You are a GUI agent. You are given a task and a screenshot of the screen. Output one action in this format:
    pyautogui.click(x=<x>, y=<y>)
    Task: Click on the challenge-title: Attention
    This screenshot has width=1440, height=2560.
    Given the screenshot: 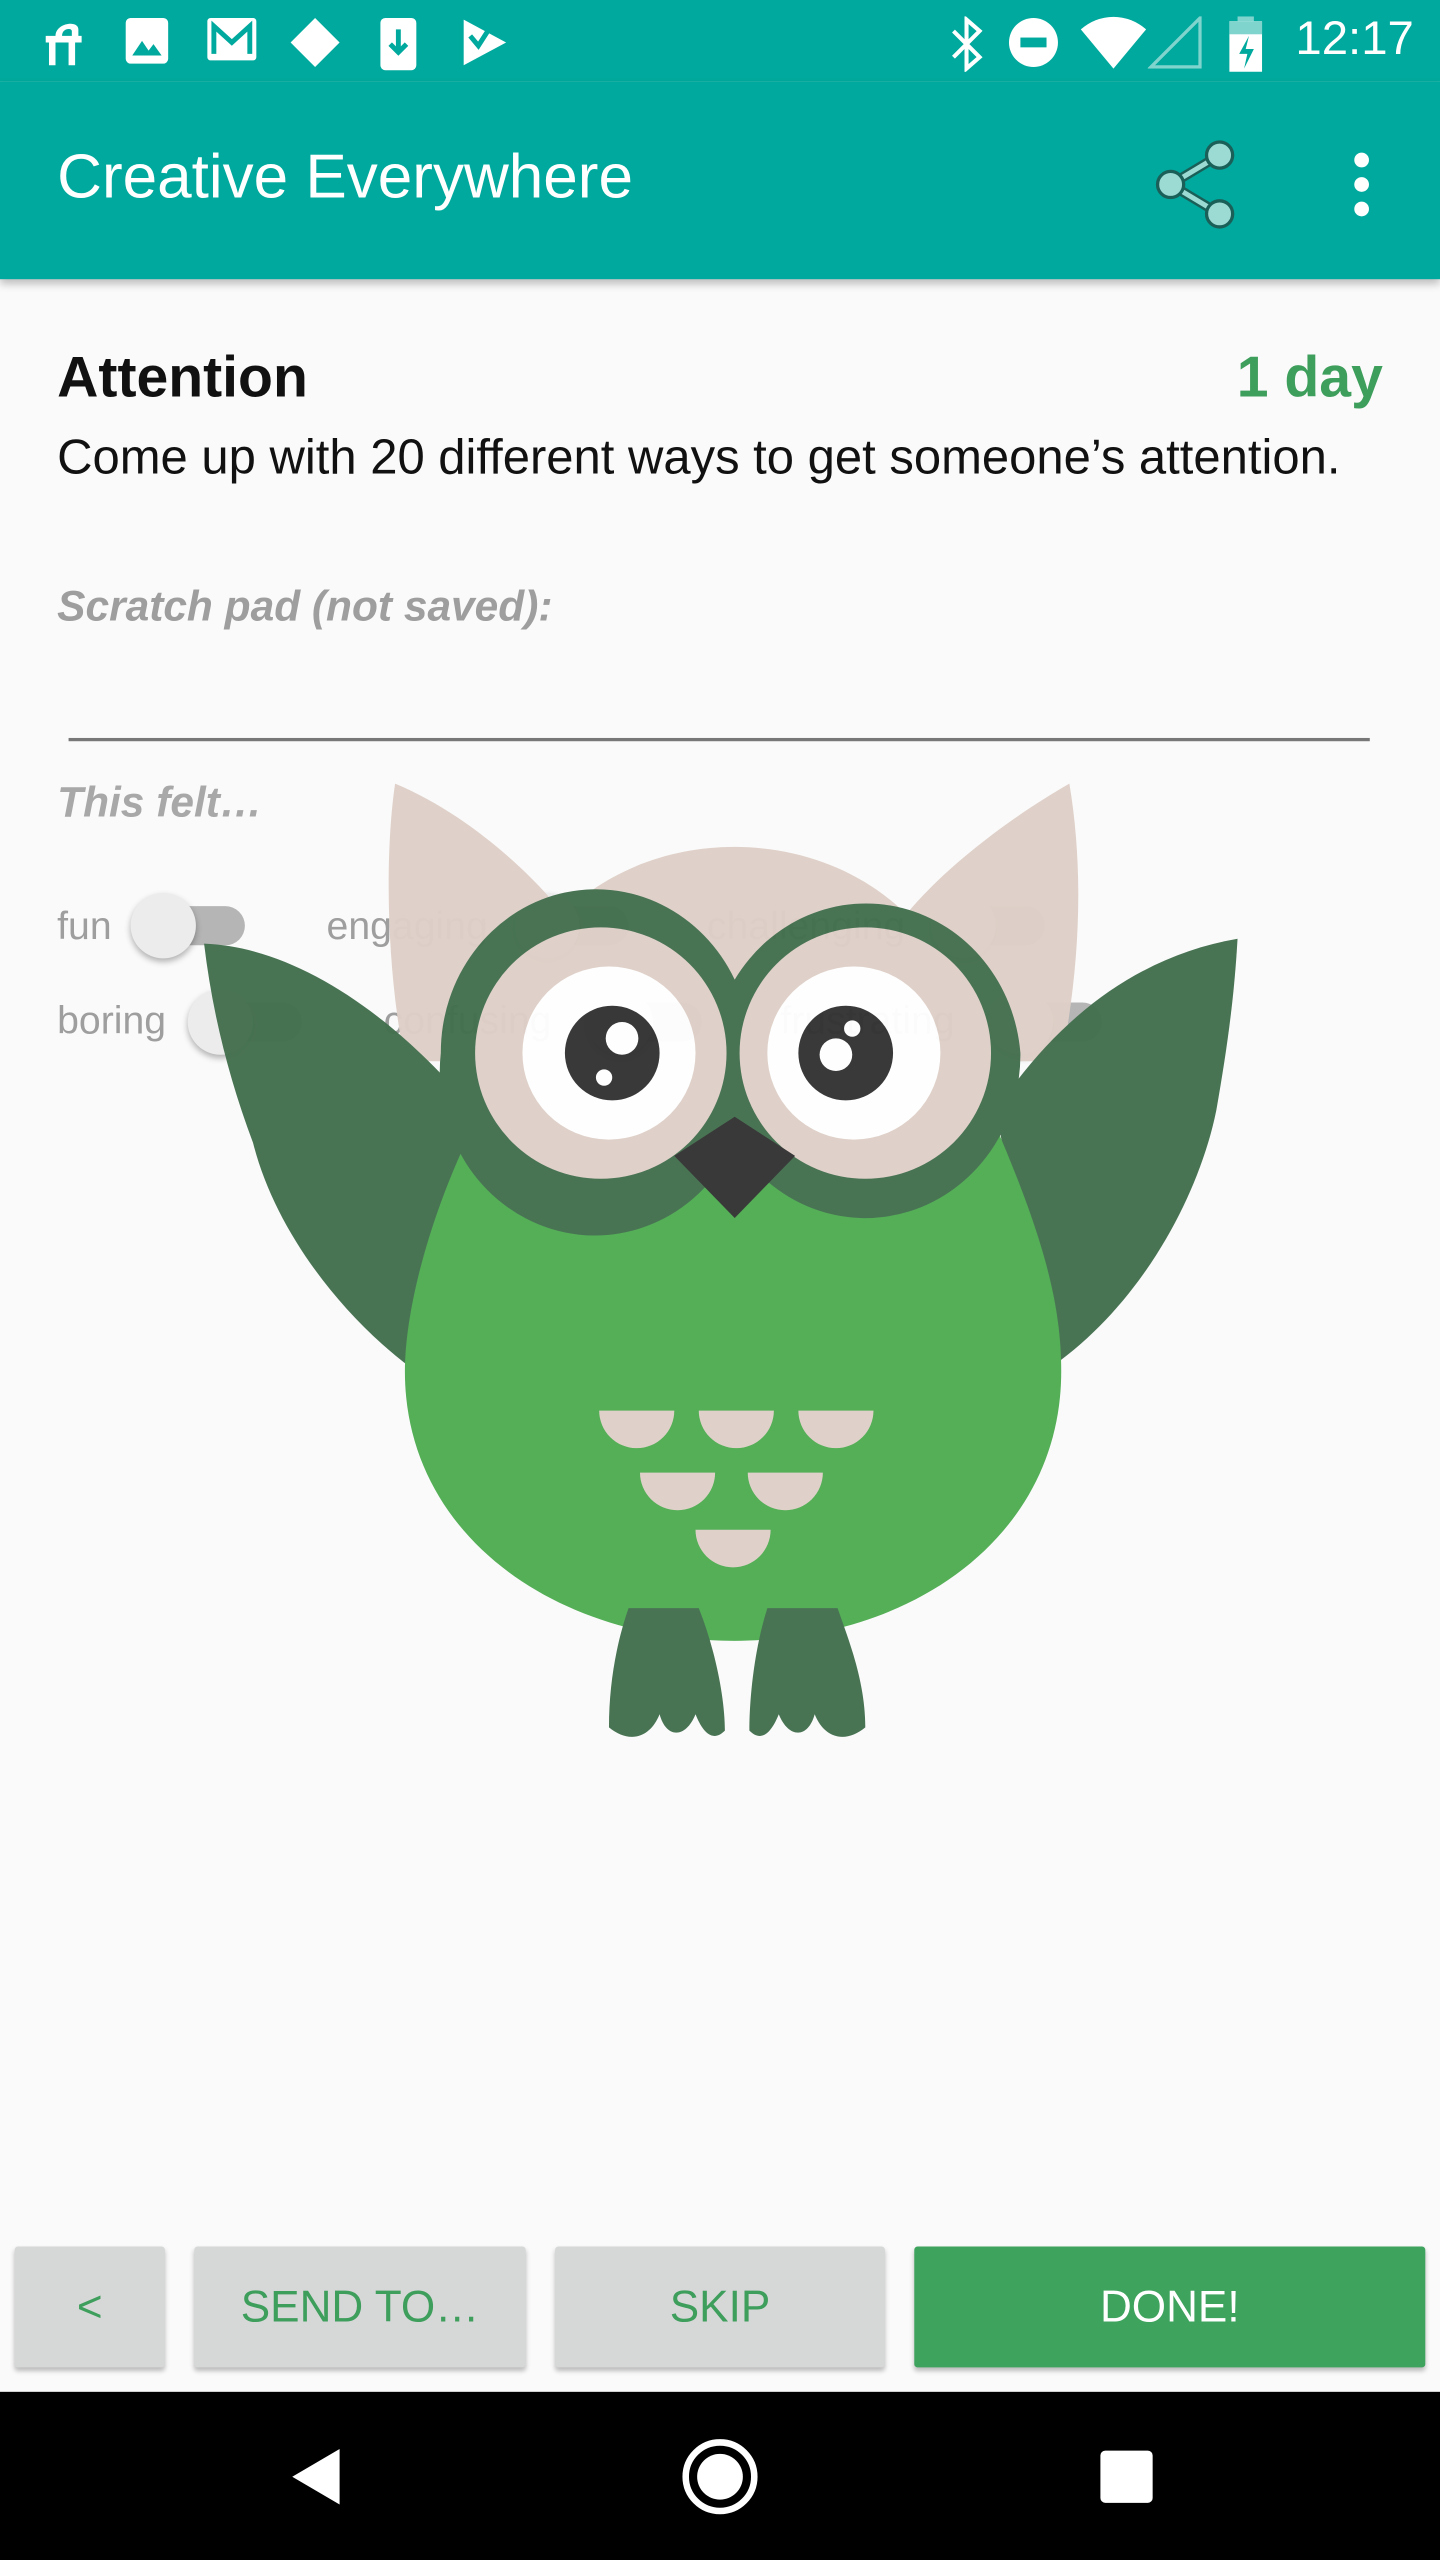 What is the action you would take?
    pyautogui.click(x=182, y=378)
    